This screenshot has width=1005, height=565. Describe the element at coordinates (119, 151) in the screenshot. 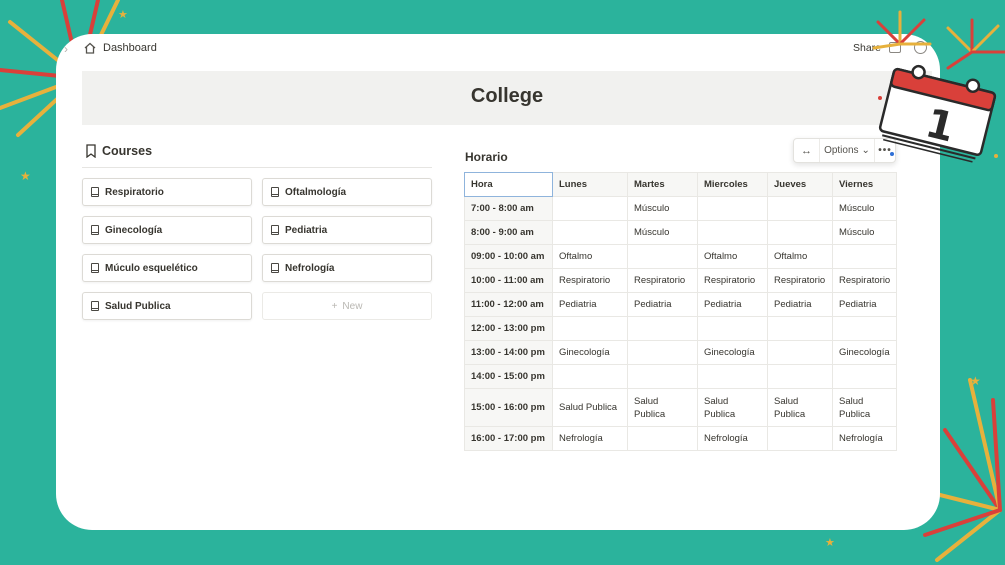

I see `courses-heading: Courses` at that location.